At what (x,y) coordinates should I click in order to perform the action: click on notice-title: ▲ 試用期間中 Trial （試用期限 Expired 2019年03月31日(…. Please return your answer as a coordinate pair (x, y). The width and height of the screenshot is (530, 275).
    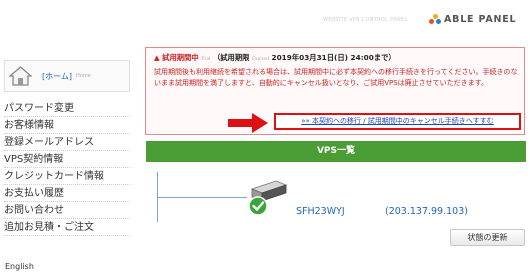
    Looking at the image, I should click on (342, 58).